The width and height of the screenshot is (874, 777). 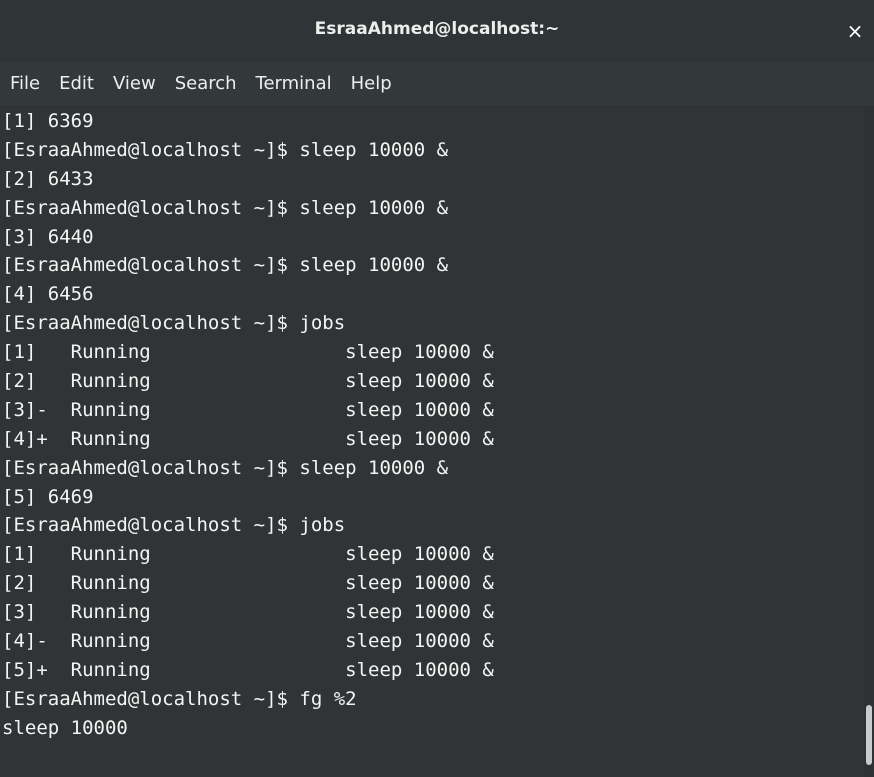 What do you see at coordinates (48, 236) in the screenshot?
I see `terminal-line: [3] 6440` at bounding box center [48, 236].